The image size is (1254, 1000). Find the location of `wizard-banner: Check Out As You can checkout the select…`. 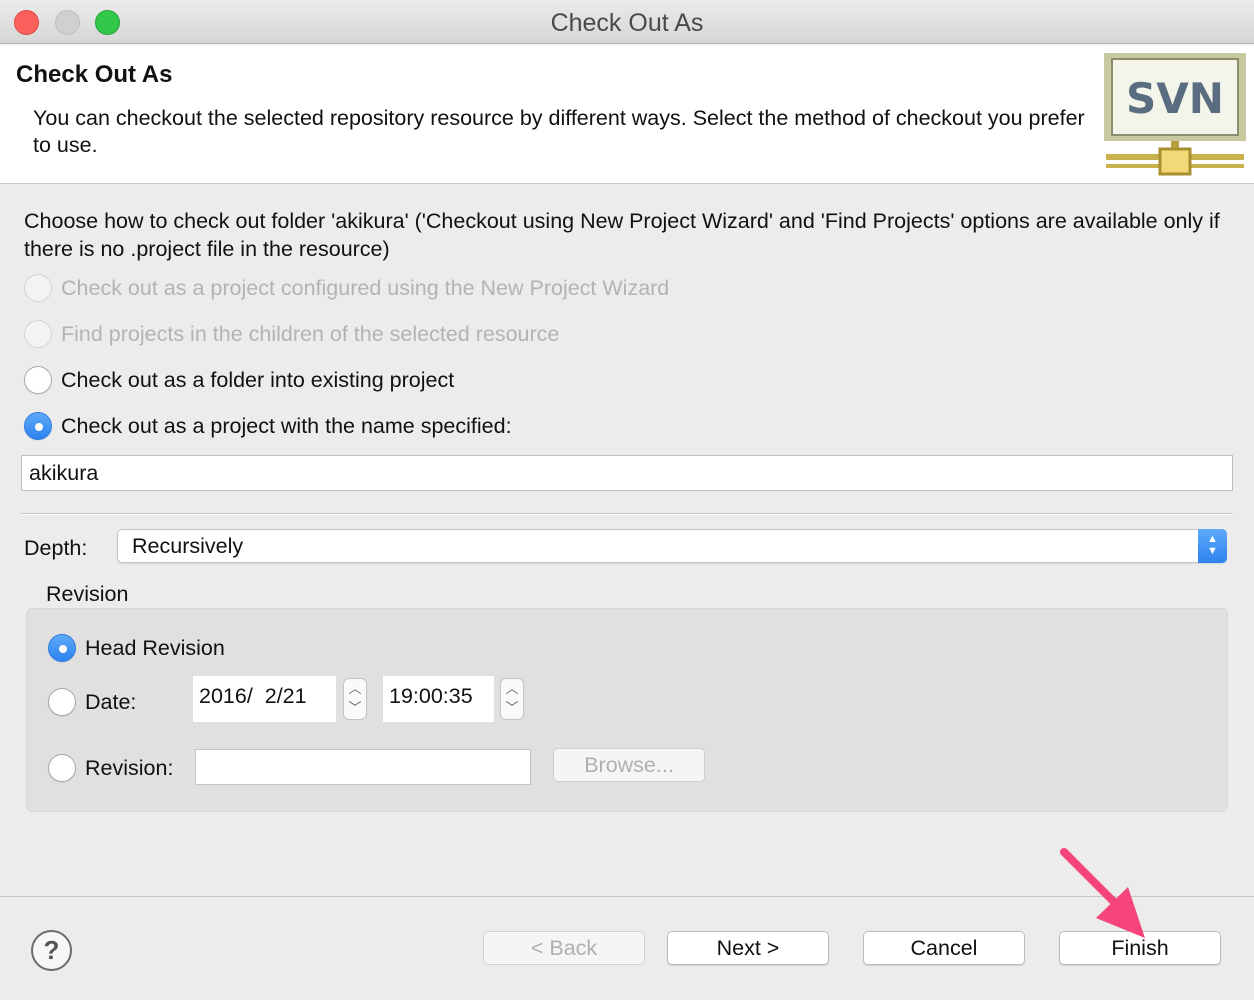

wizard-banner: Check Out As You can checkout the select… is located at coordinates (627, 114).